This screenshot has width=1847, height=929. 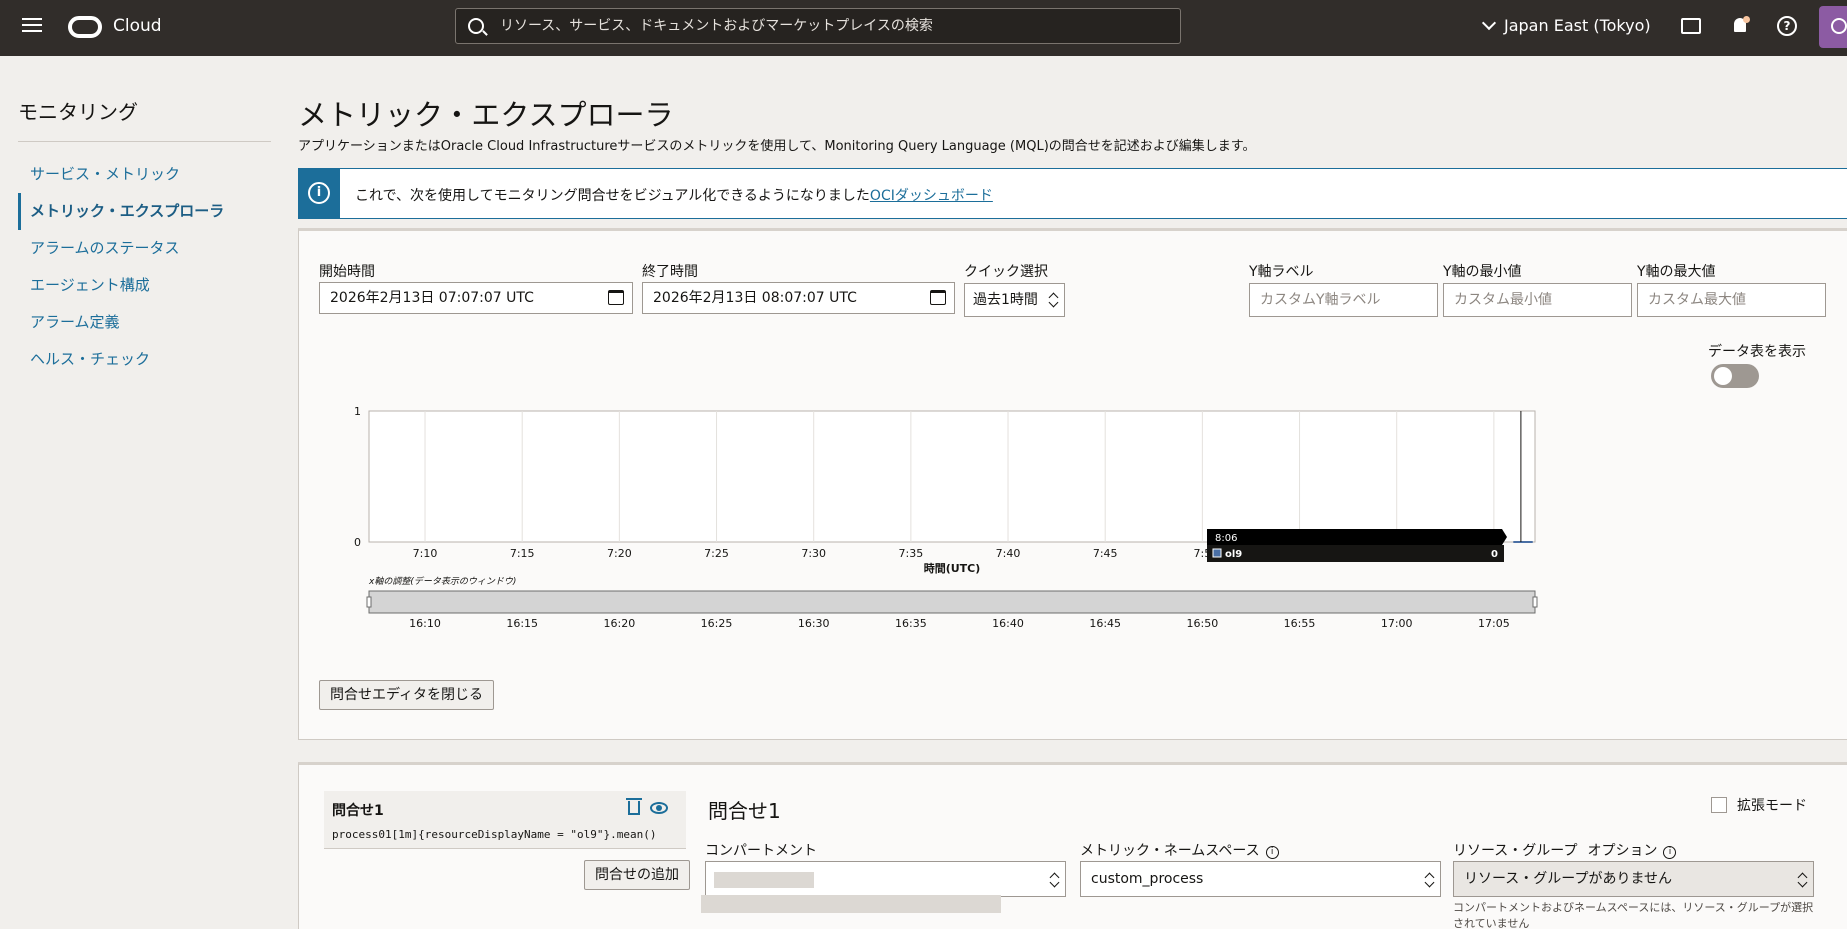 What do you see at coordinates (1281, 272) in the screenshot?
I see `y-axis-label-label: Y軸ラベル` at bounding box center [1281, 272].